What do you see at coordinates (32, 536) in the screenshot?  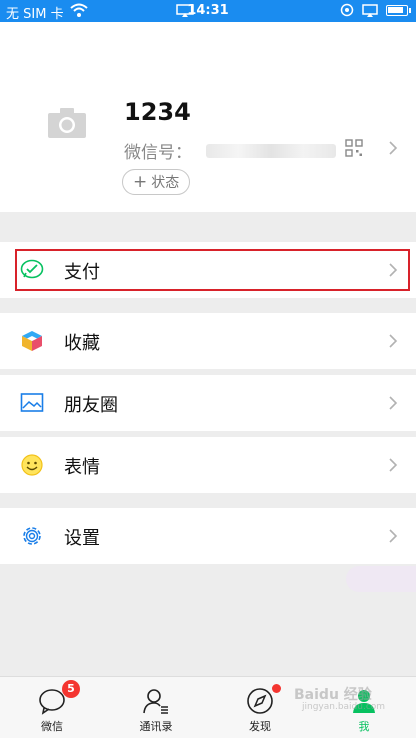 I see `settings-gear-icon` at bounding box center [32, 536].